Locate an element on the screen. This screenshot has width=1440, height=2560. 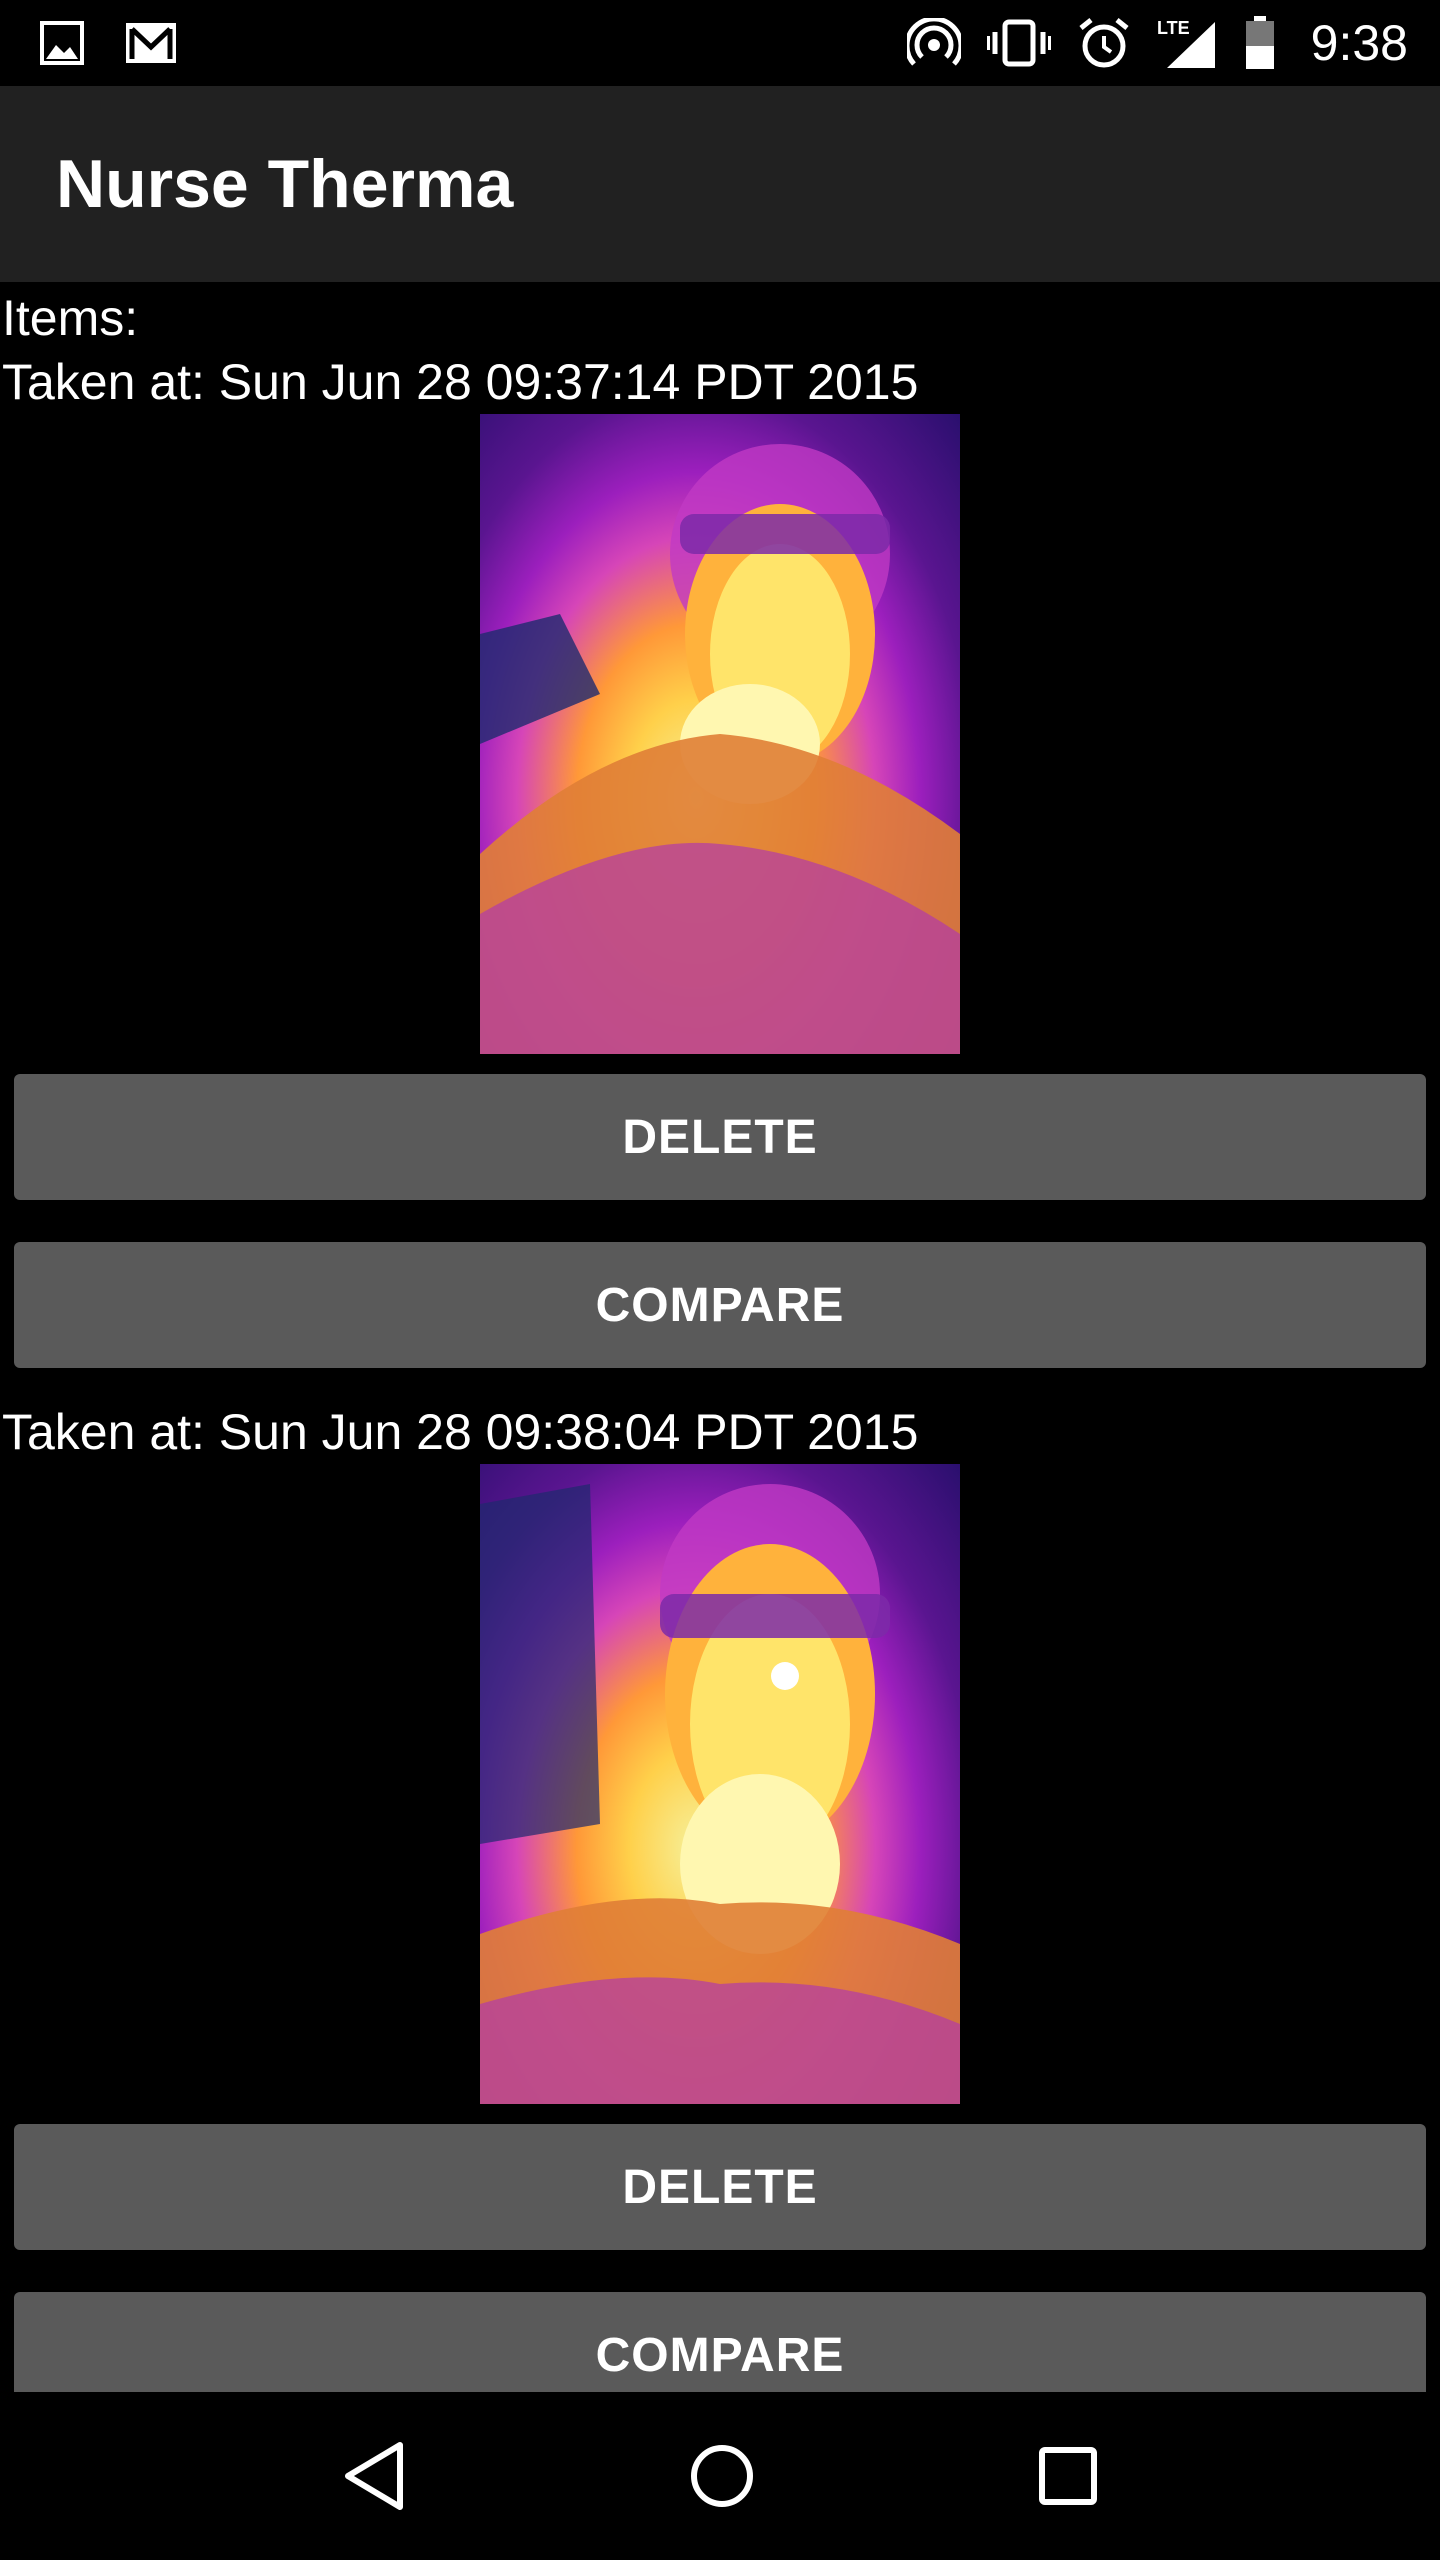
vibrate-icon is located at coordinates (1018, 43).